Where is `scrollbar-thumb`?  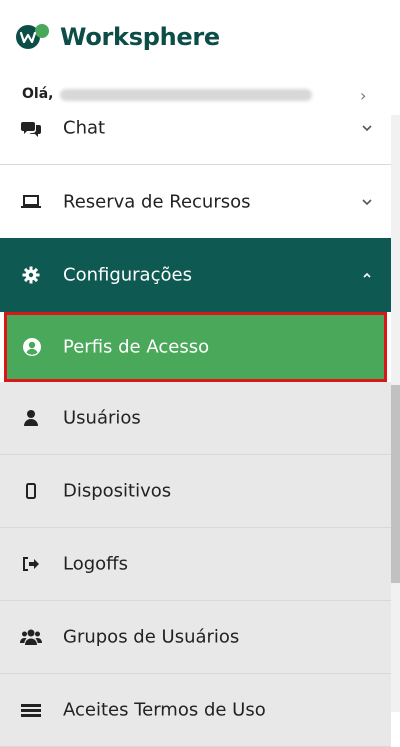
scrollbar-thumb is located at coordinates (395, 484).